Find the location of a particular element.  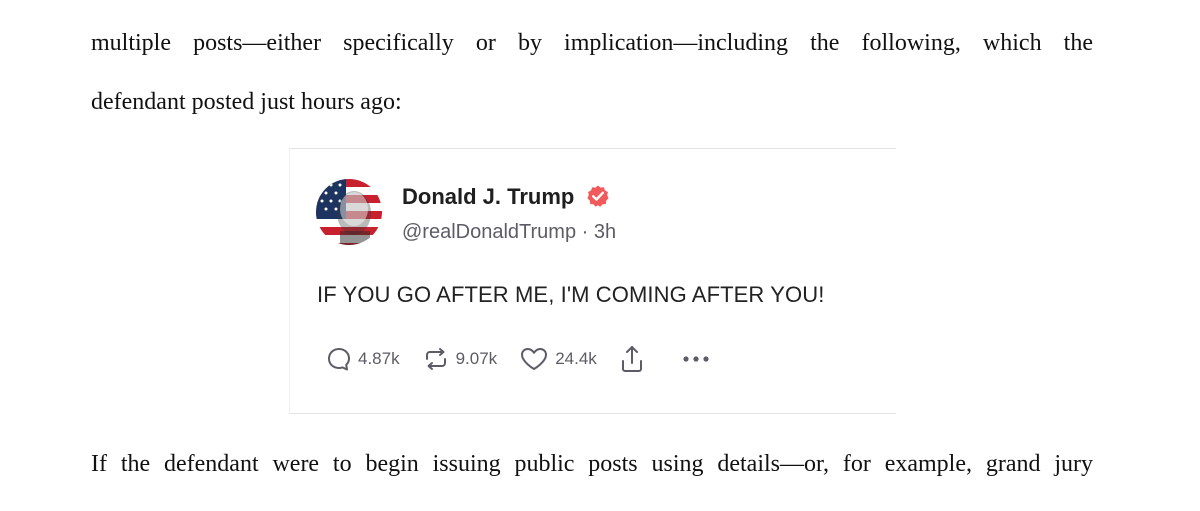

share-icon is located at coordinates (632, 359).